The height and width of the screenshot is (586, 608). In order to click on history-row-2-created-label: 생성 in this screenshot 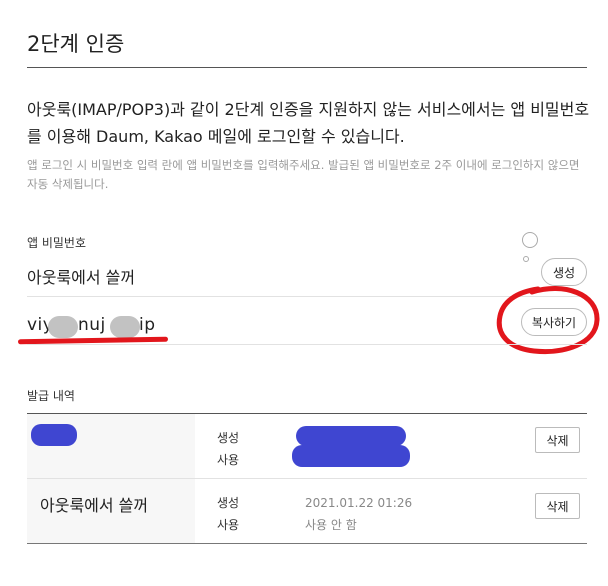, I will do `click(228, 503)`.